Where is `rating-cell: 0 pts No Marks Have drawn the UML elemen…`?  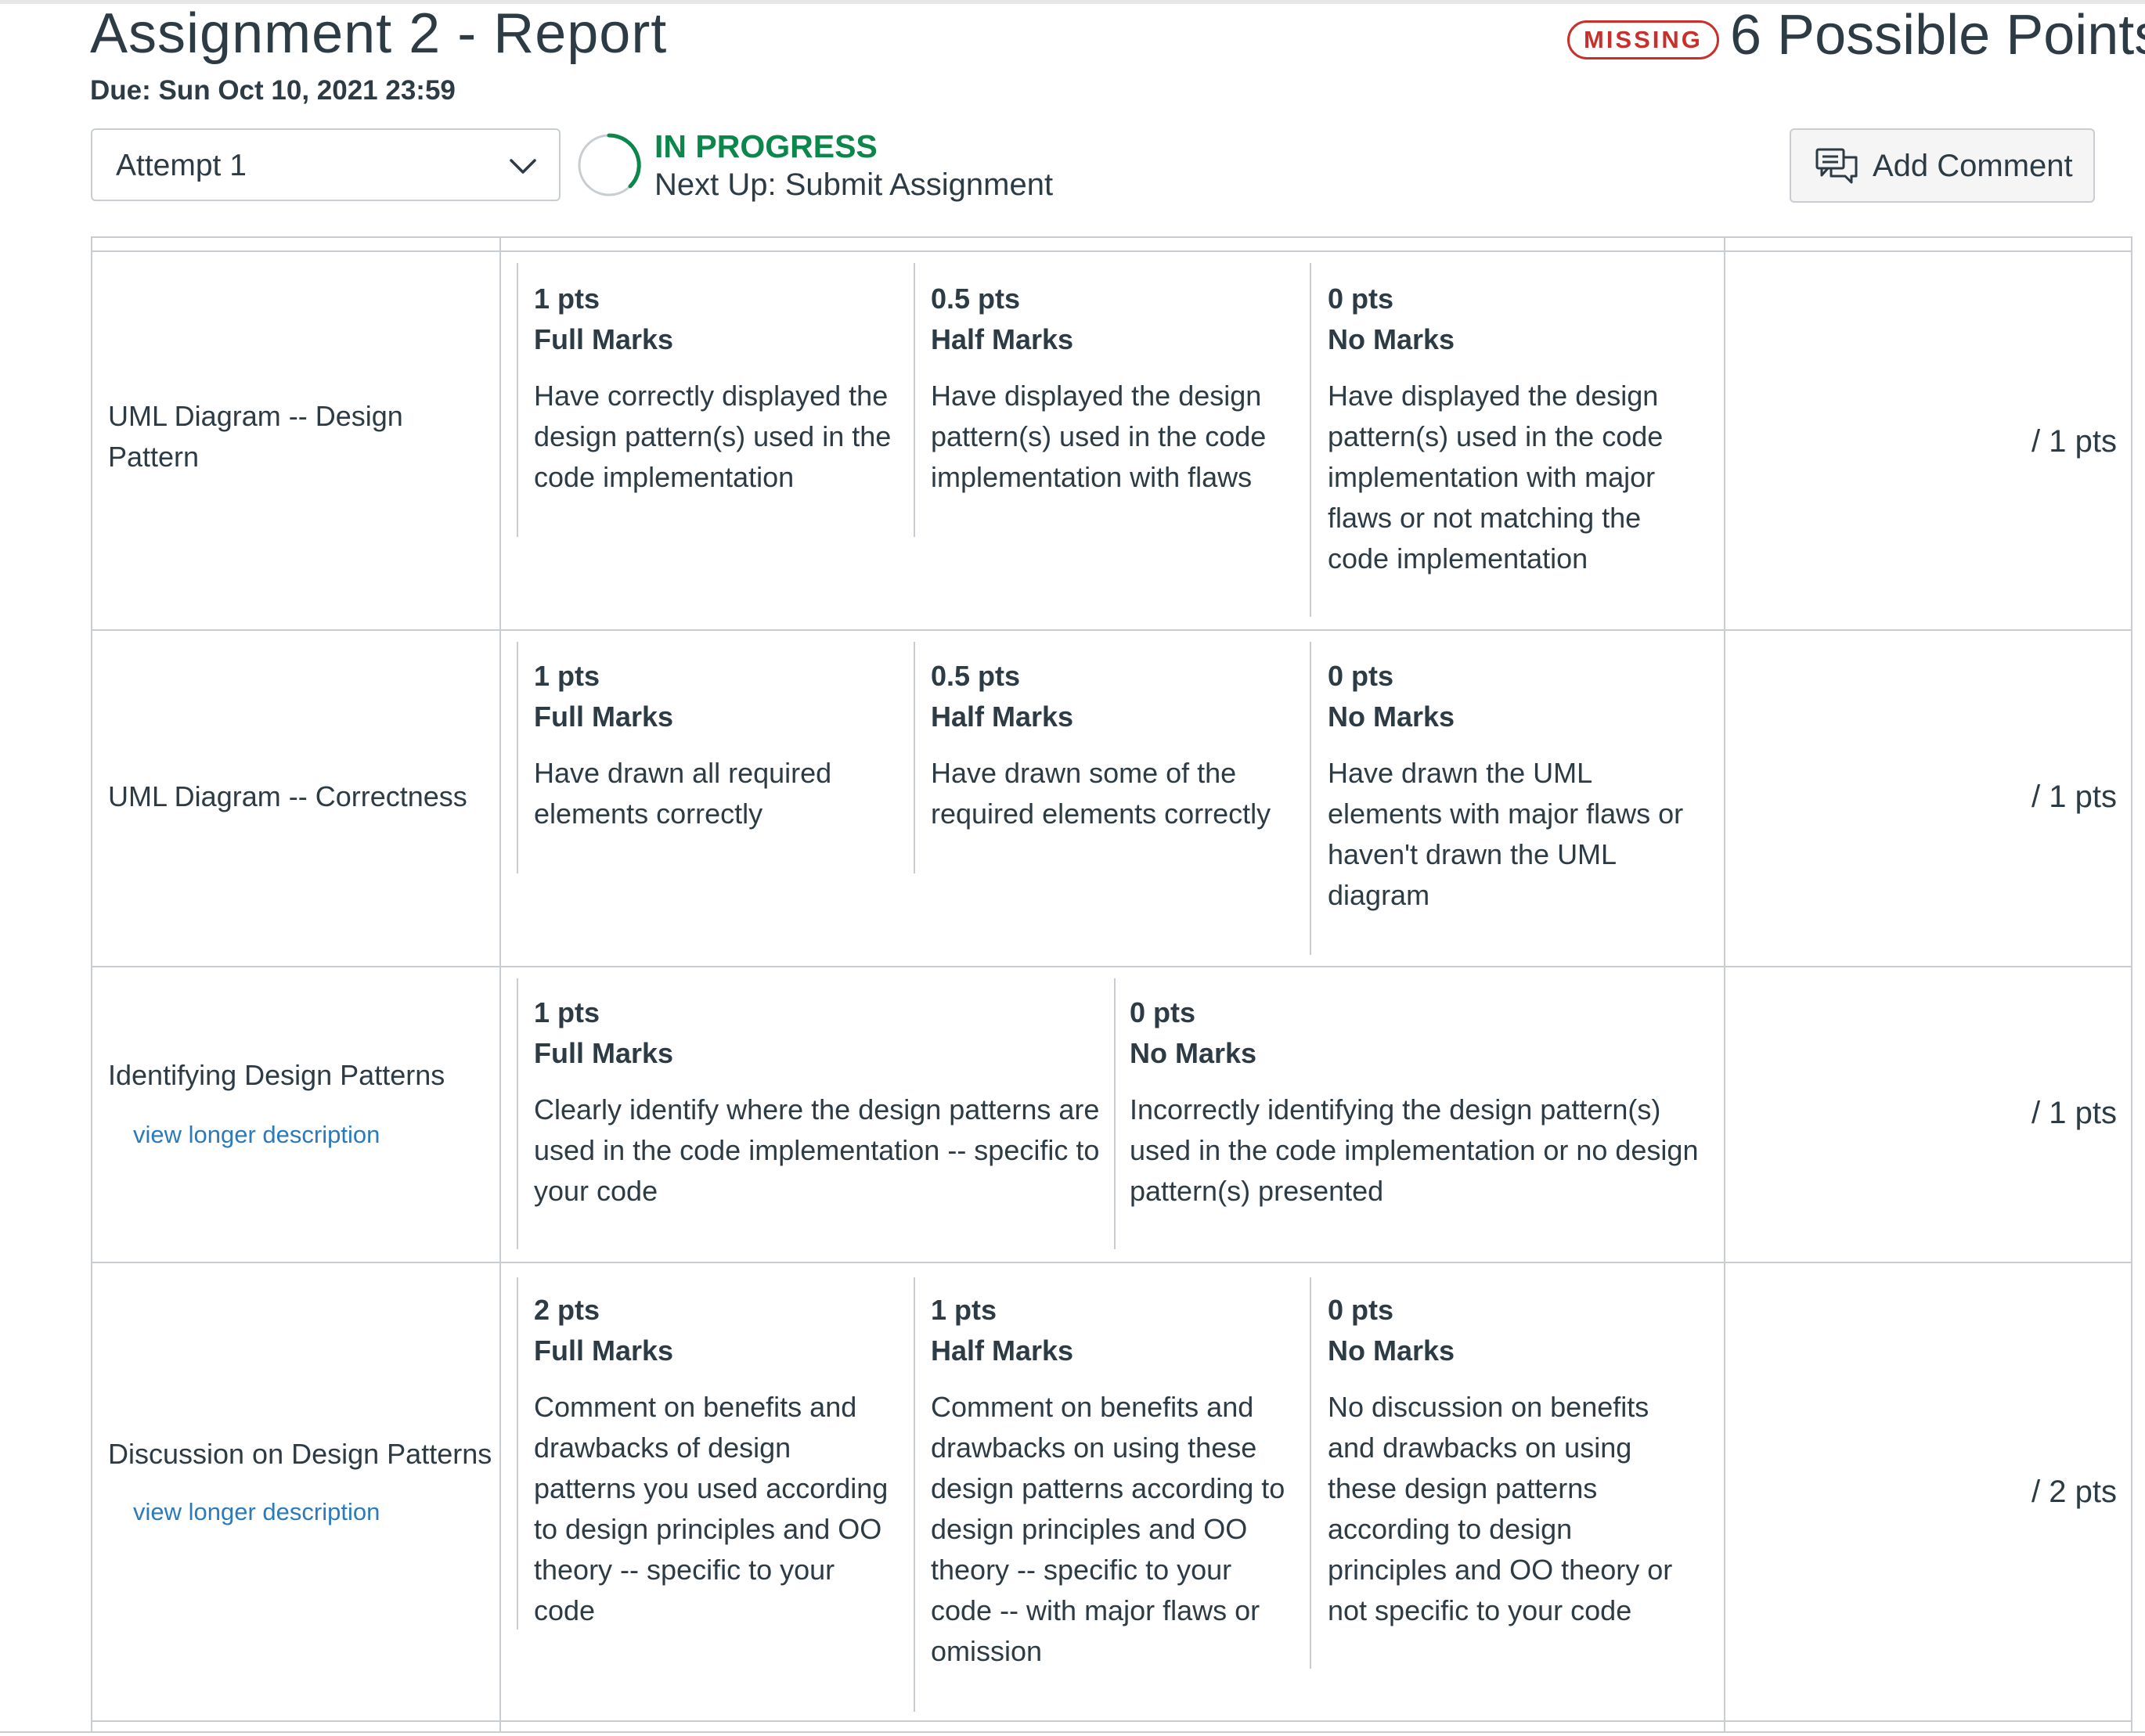 rating-cell: 0 pts No Marks Have drawn the UML elemen… is located at coordinates (1512, 786).